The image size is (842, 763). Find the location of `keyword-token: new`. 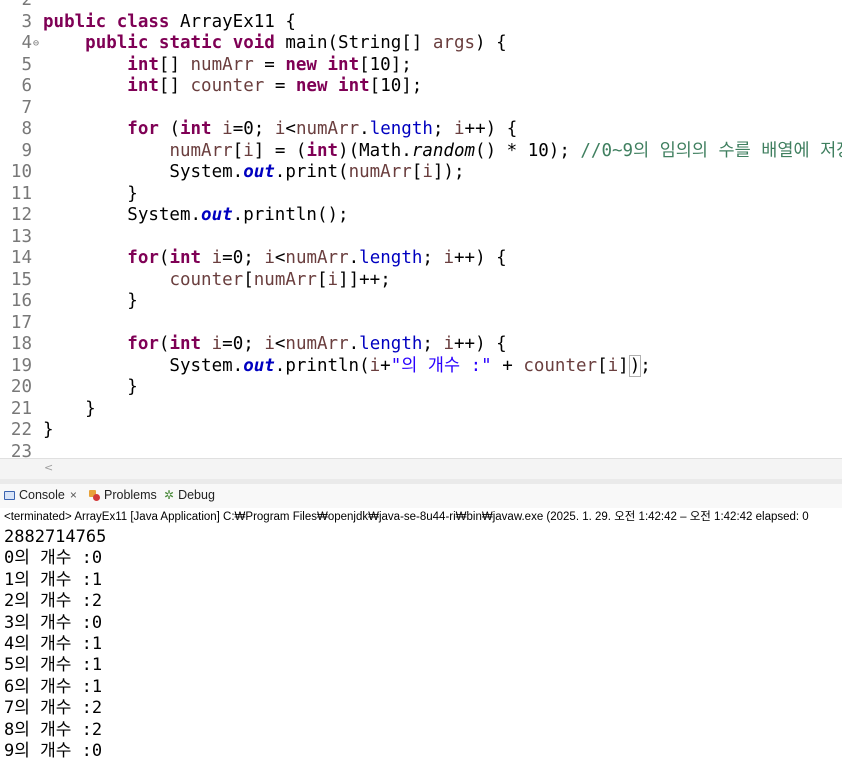

keyword-token: new is located at coordinates (301, 64).